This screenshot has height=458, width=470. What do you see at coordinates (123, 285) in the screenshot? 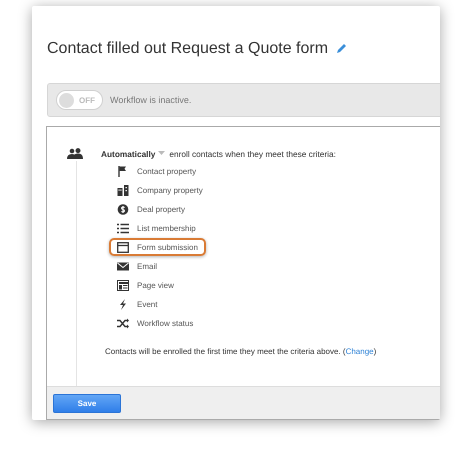
I see `page-icon` at bounding box center [123, 285].